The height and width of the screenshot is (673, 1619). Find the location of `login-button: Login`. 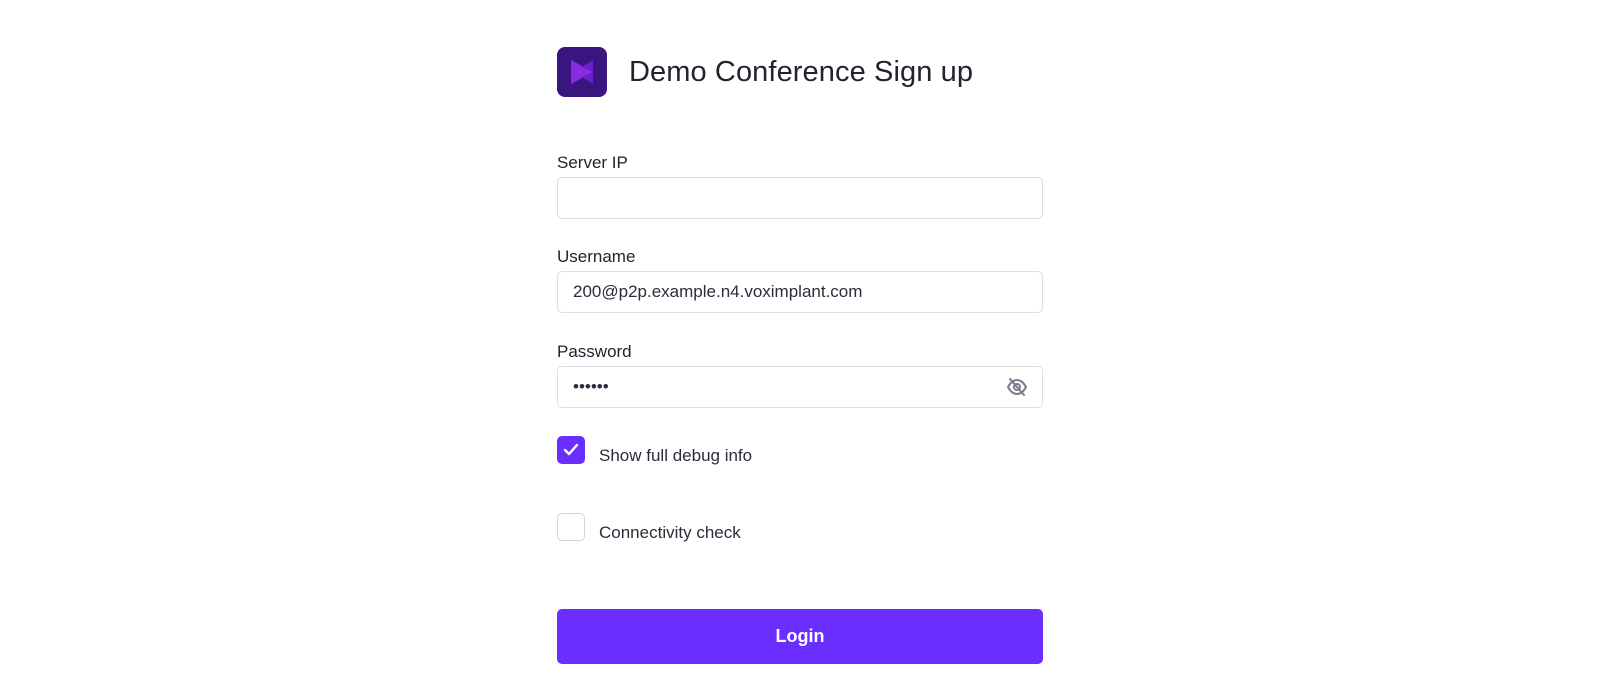

login-button: Login is located at coordinates (800, 636).